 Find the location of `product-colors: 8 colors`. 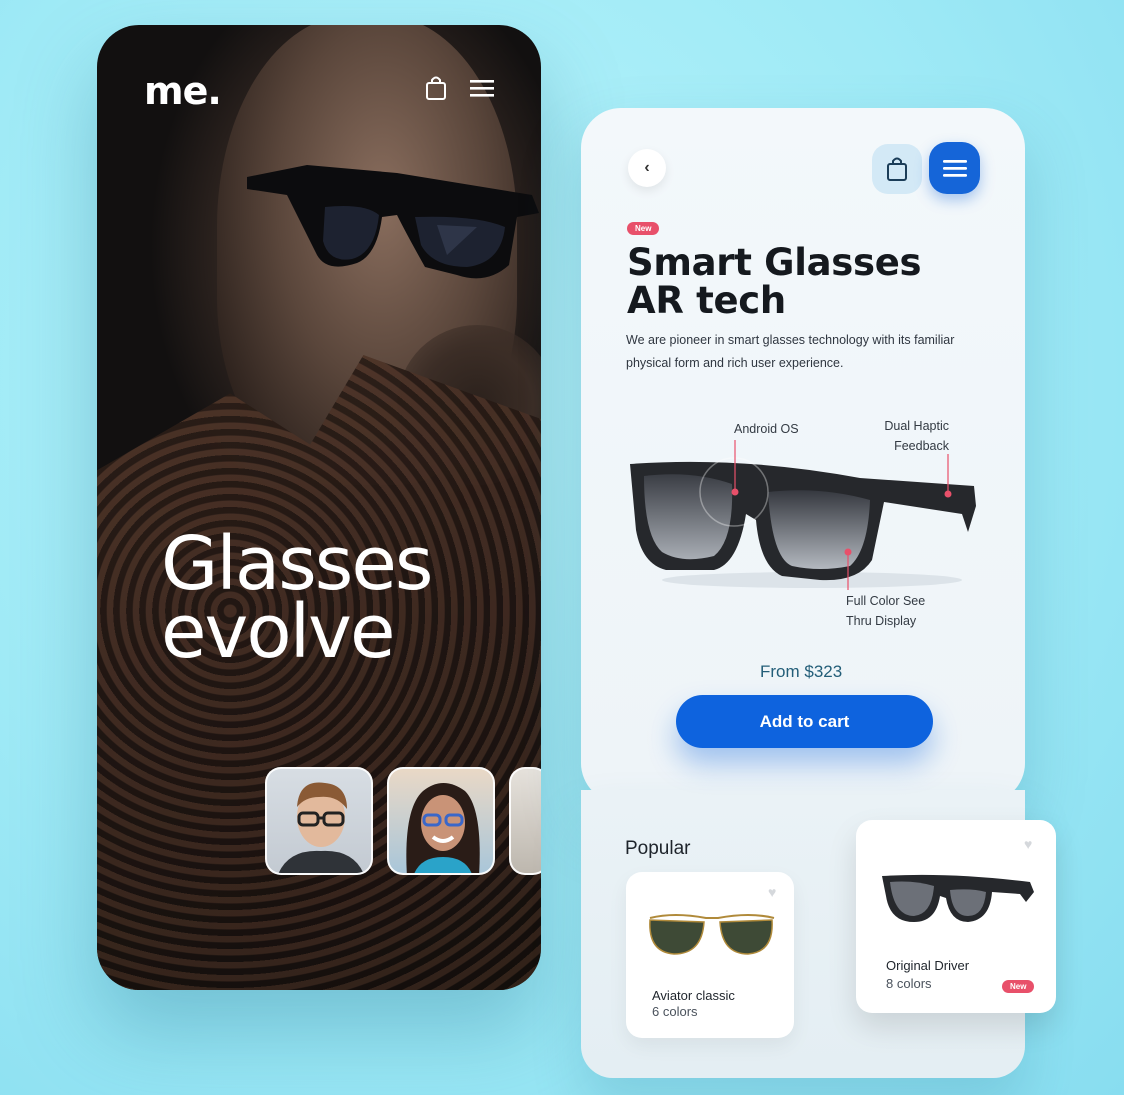

product-colors: 8 colors is located at coordinates (909, 983).